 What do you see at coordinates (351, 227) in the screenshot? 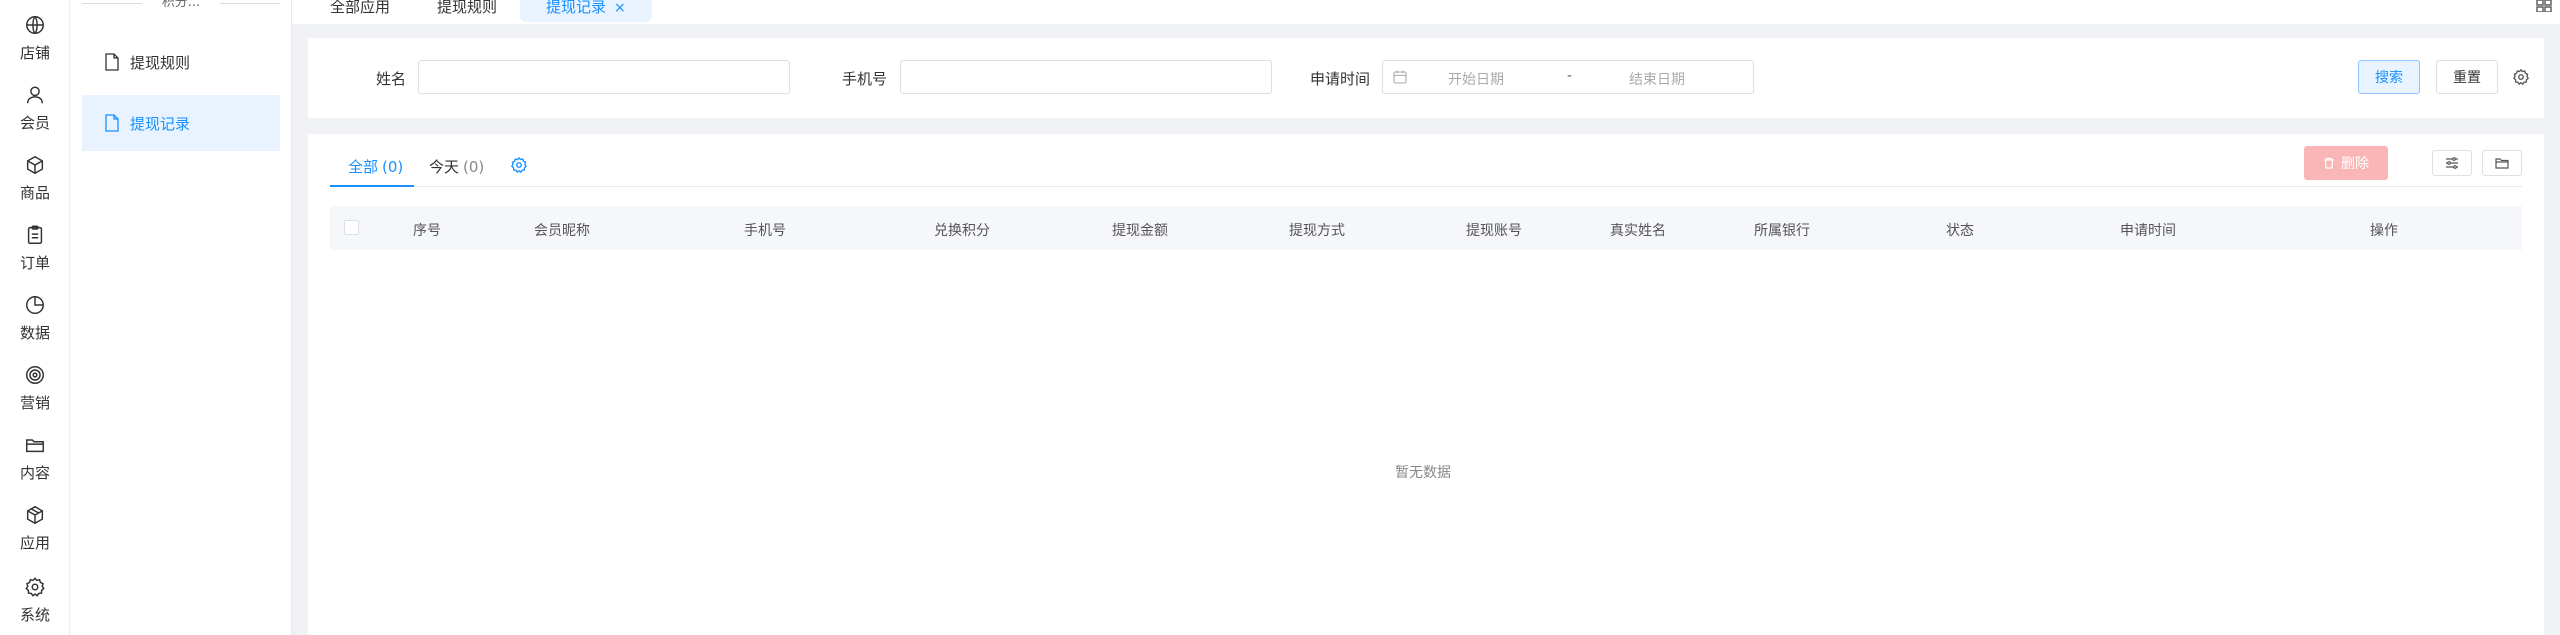
I see `select-all-checkbox` at bounding box center [351, 227].